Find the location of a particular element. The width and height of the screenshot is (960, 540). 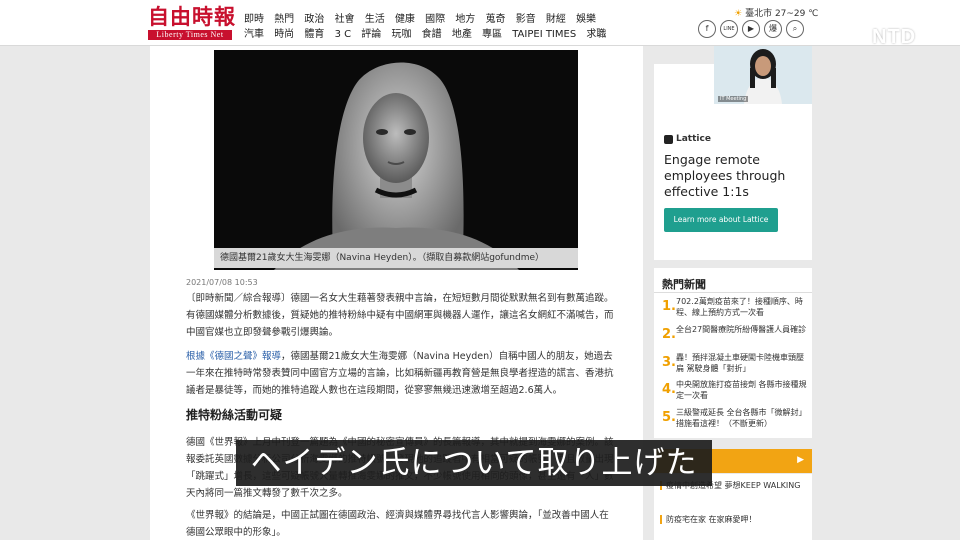

chevron-right-icon: ▶ is located at coordinates (800, 460).